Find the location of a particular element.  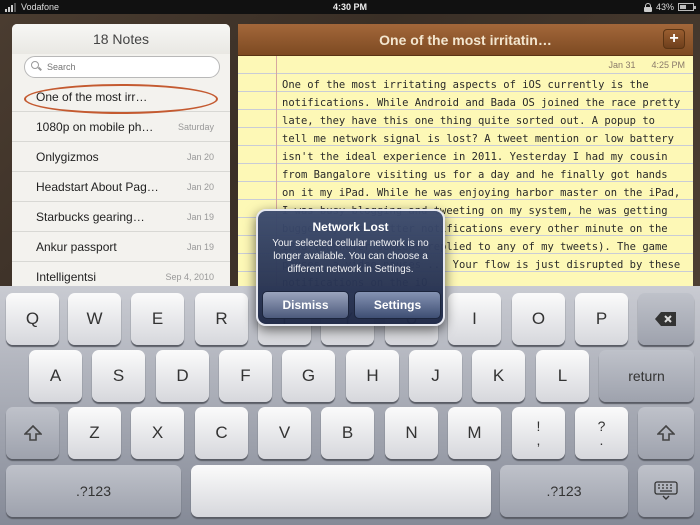

note-list-item: Starbucks gearing… Jan 19 is located at coordinates (121, 217).